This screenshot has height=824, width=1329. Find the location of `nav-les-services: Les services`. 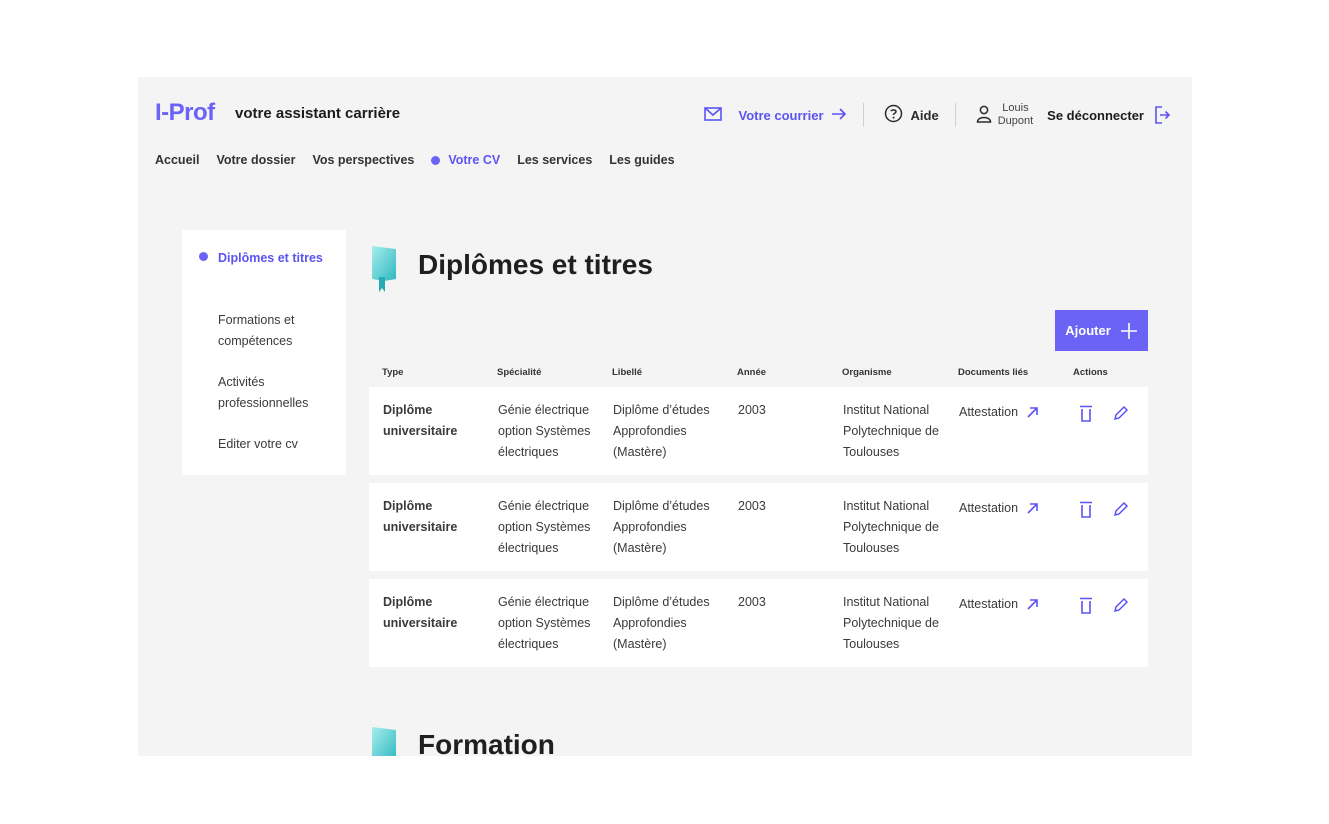

nav-les-services: Les services is located at coordinates (554, 160).